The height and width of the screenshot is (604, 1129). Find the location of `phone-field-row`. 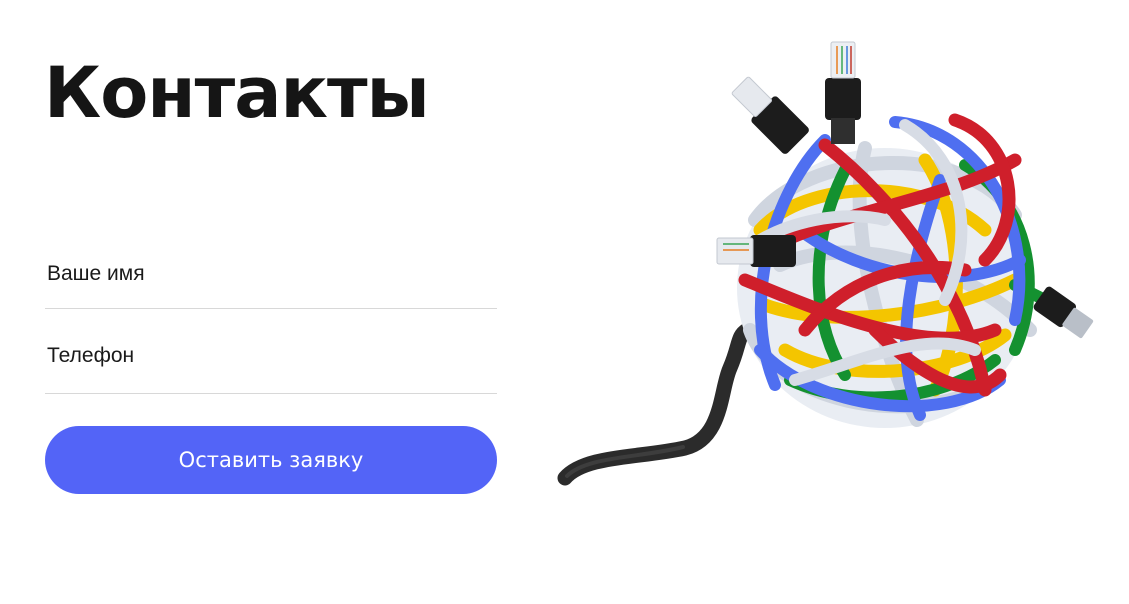

phone-field-row is located at coordinates (271, 351).